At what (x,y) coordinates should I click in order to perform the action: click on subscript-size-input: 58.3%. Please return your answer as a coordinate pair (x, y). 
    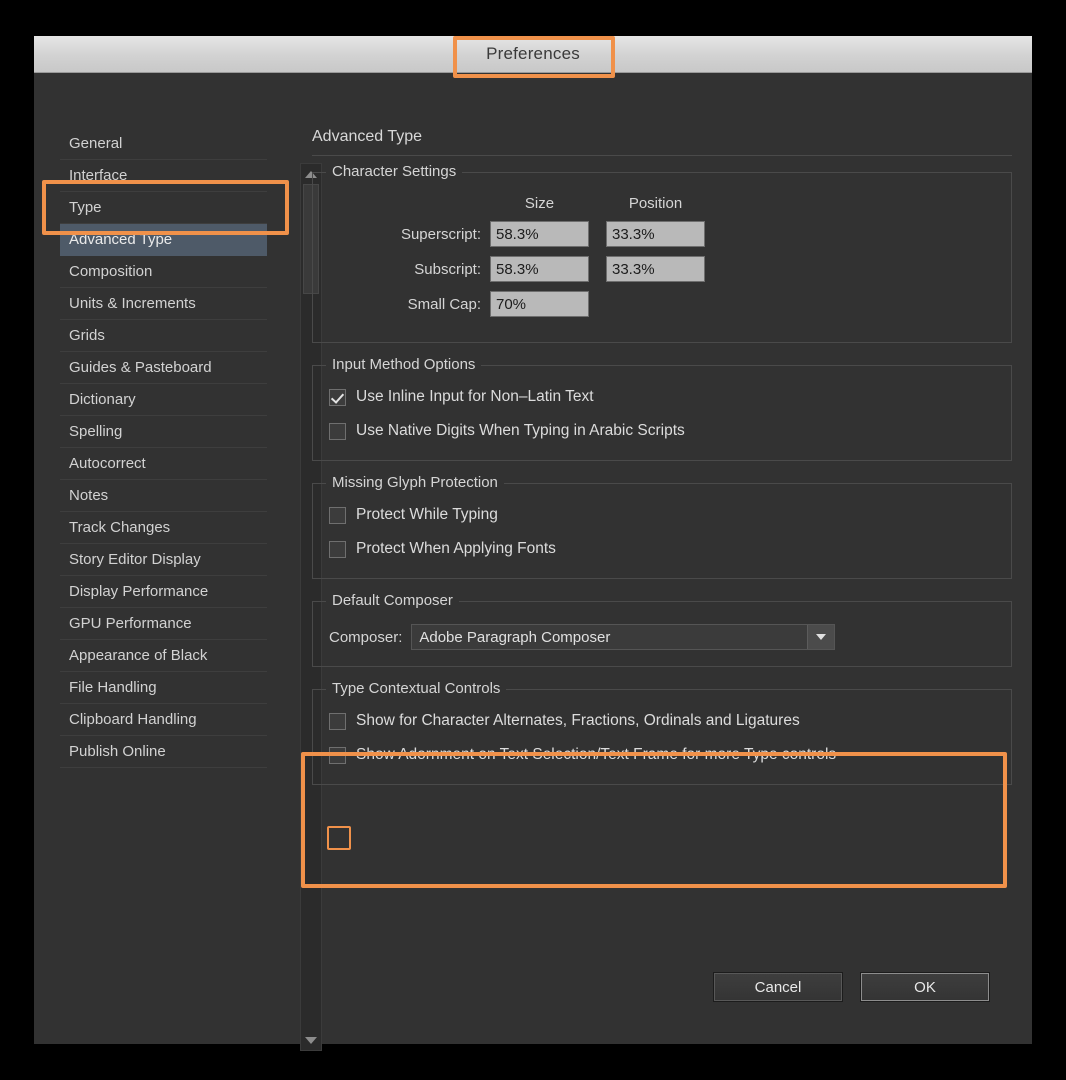
    Looking at the image, I should click on (539, 269).